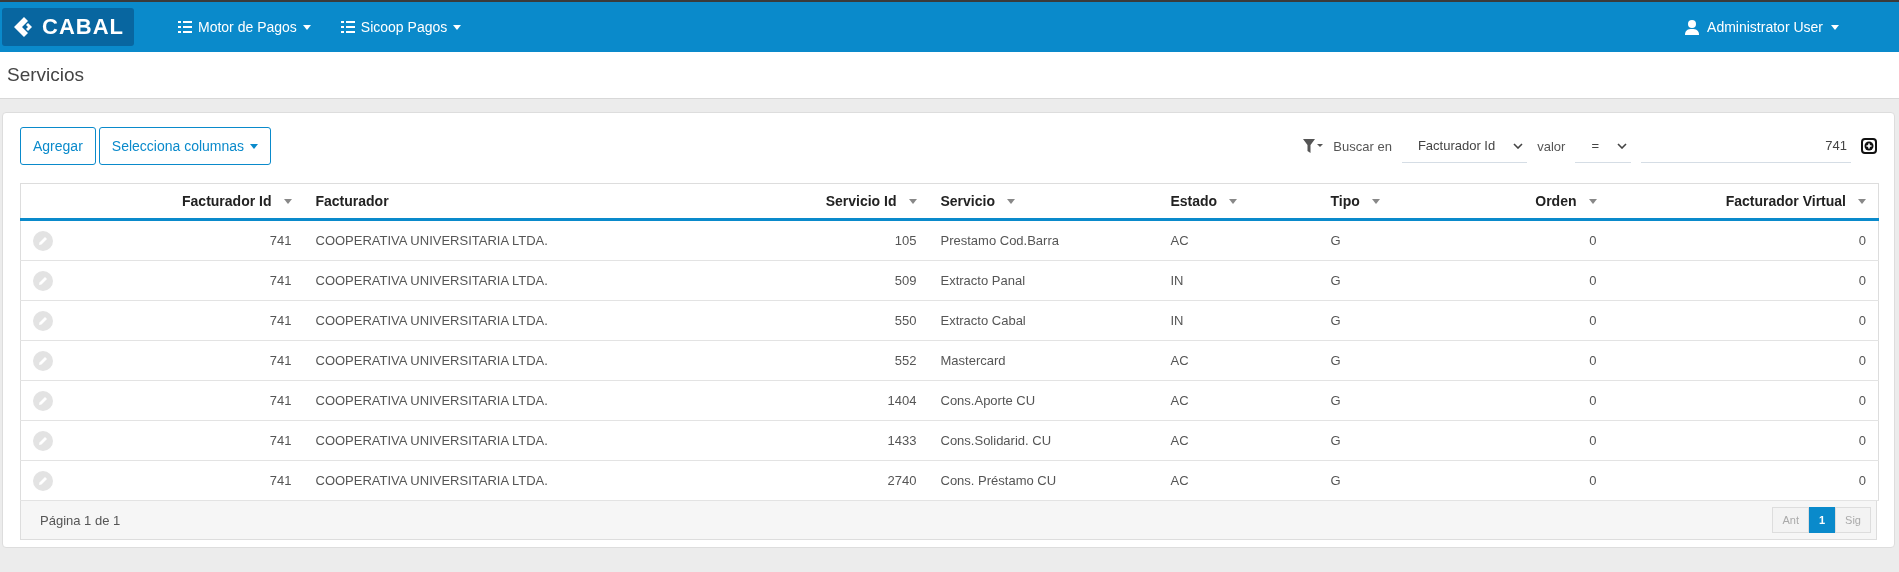 The height and width of the screenshot is (572, 1899). What do you see at coordinates (244, 27) in the screenshot?
I see `nav-menu: Motor de Pagos` at bounding box center [244, 27].